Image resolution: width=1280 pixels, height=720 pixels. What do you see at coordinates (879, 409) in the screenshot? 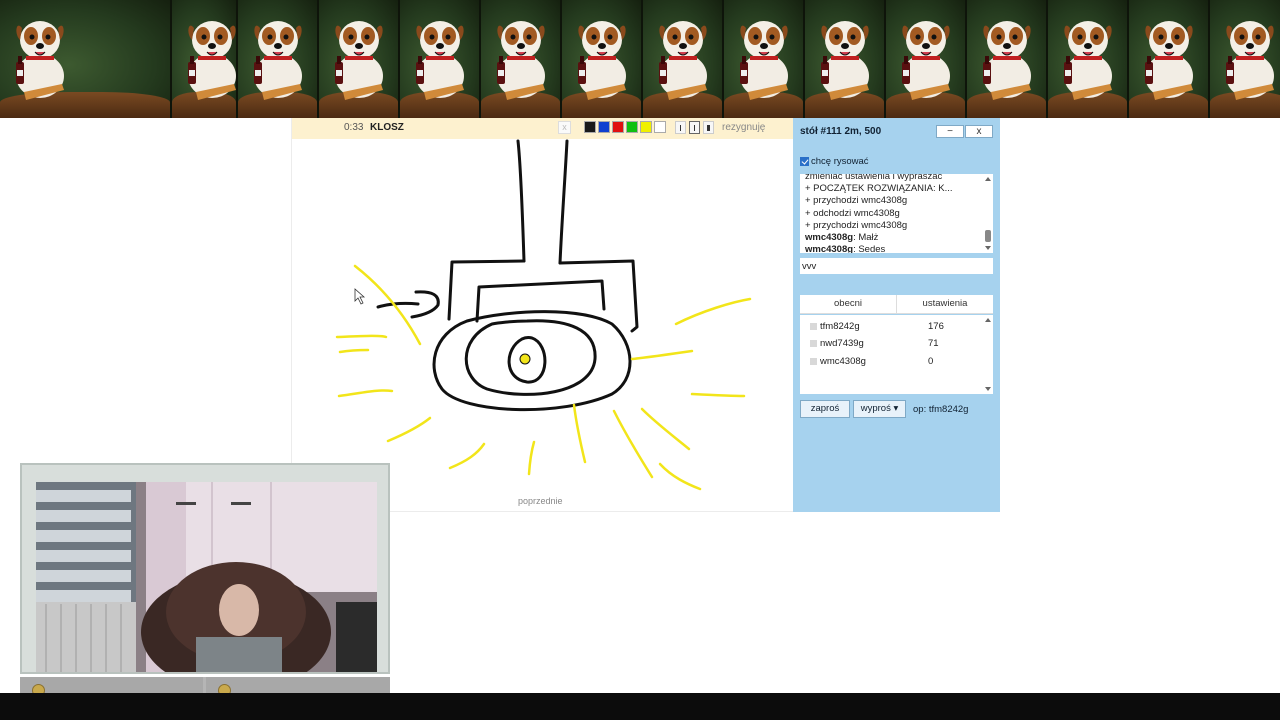
I see `kick-dropdown: wyproś ▾` at bounding box center [879, 409].